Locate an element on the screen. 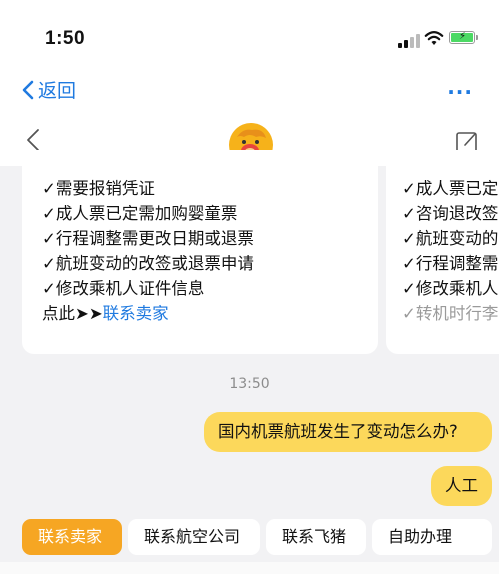  card-option: ✓成人票已定 is located at coordinates (450, 188).